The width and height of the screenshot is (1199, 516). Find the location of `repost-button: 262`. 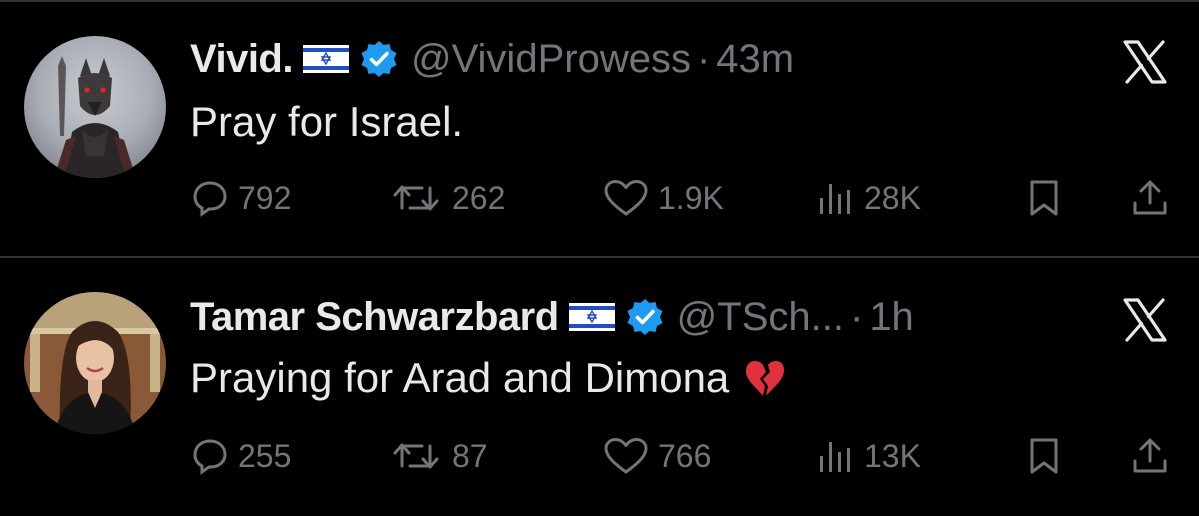

repost-button: 262 is located at coordinates (446, 198).